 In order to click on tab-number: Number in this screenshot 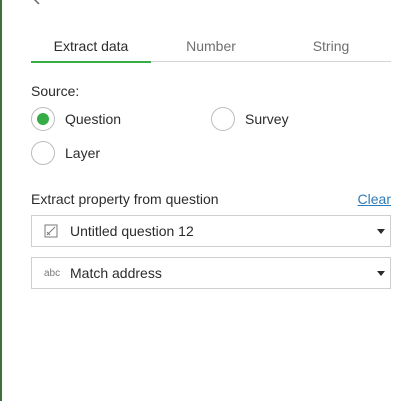, I will do `click(211, 47)`.